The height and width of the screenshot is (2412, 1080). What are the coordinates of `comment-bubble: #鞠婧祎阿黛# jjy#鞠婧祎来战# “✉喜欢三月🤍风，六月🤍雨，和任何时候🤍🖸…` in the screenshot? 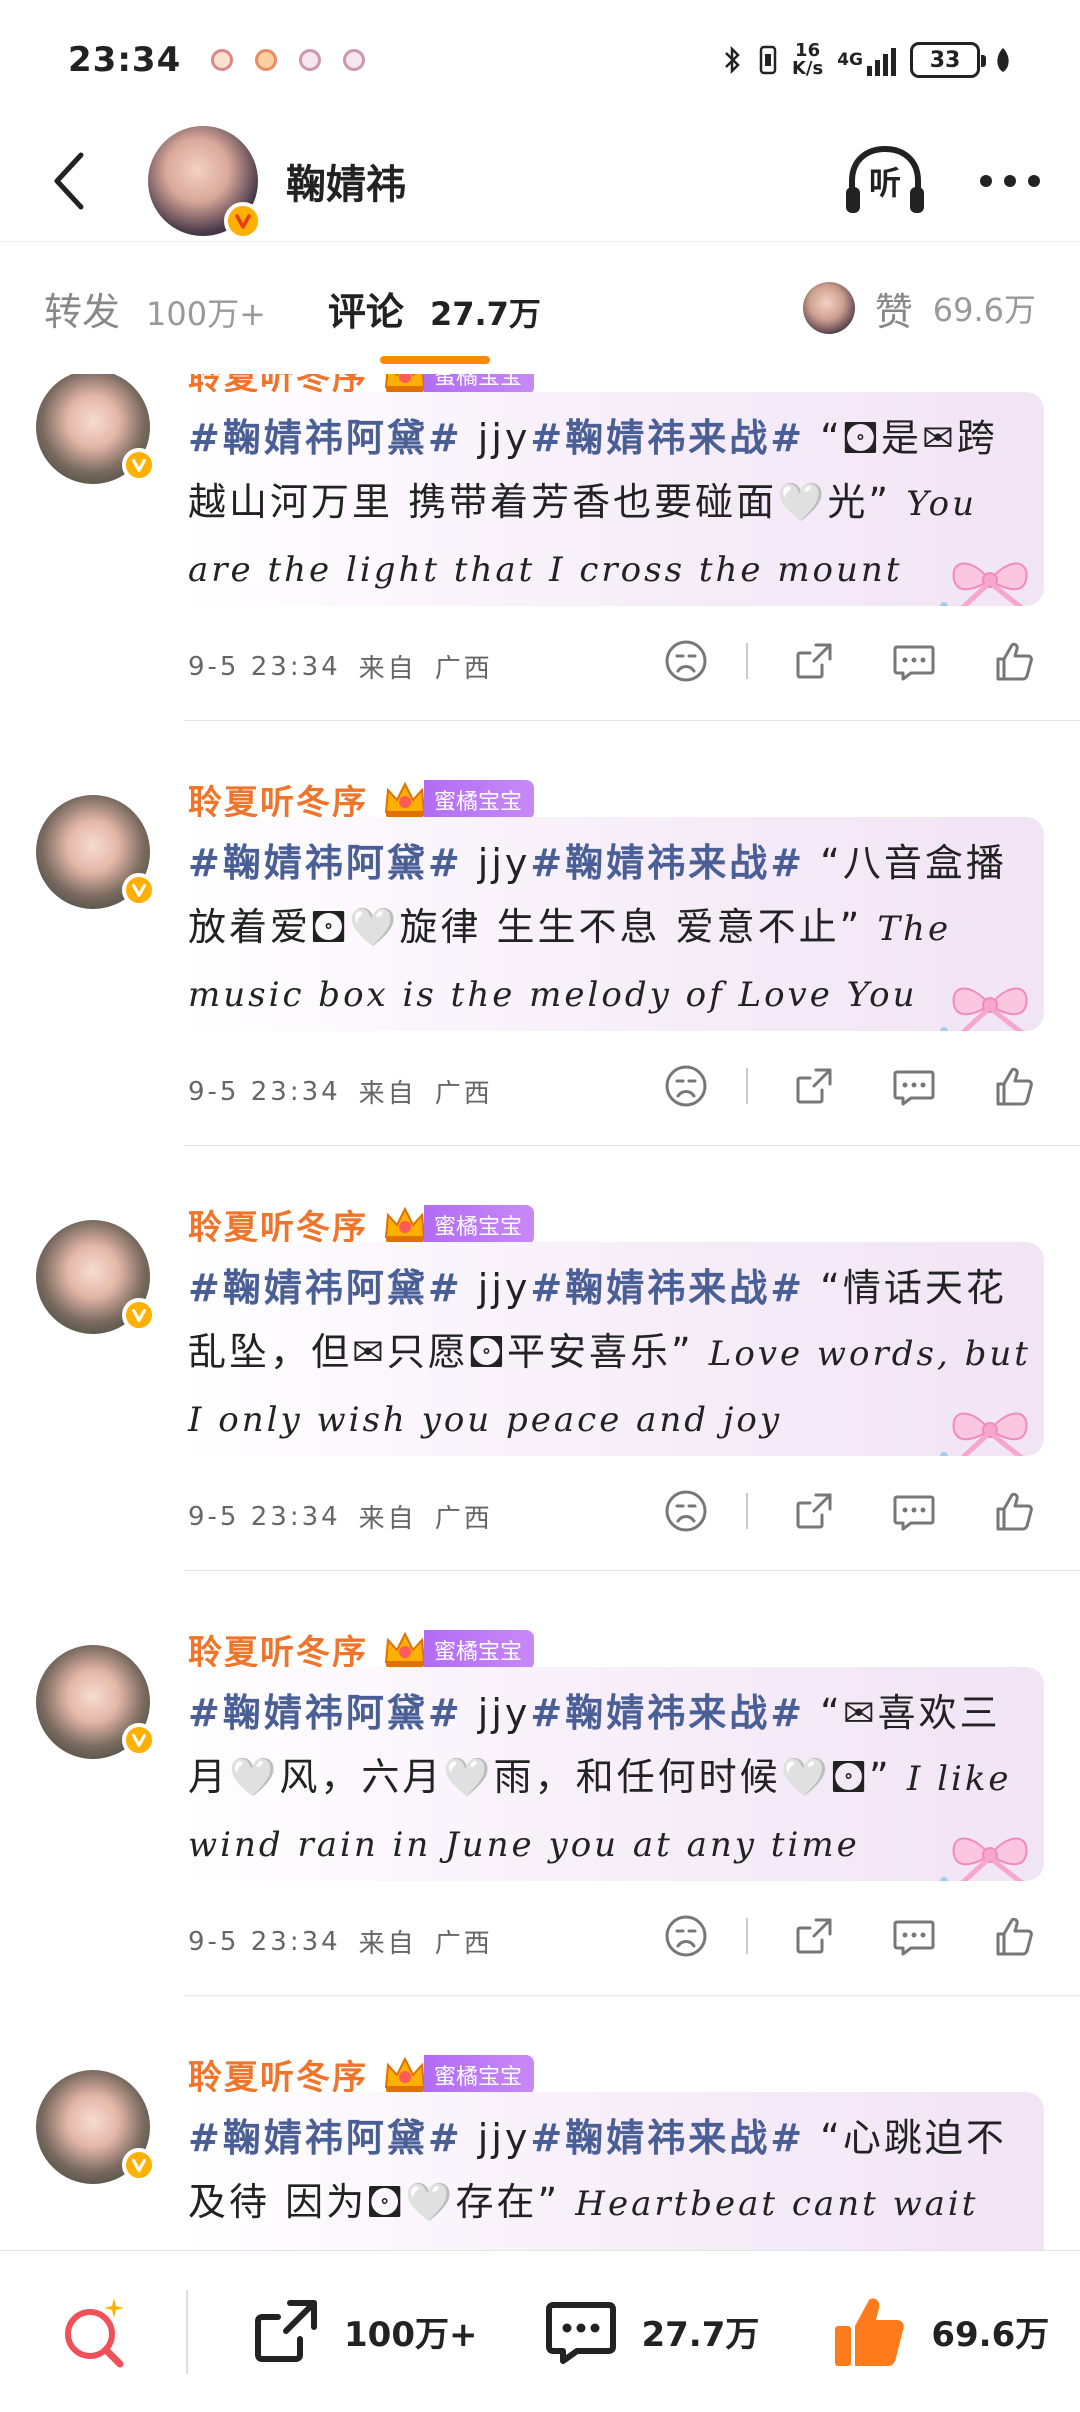 It's located at (611, 1774).